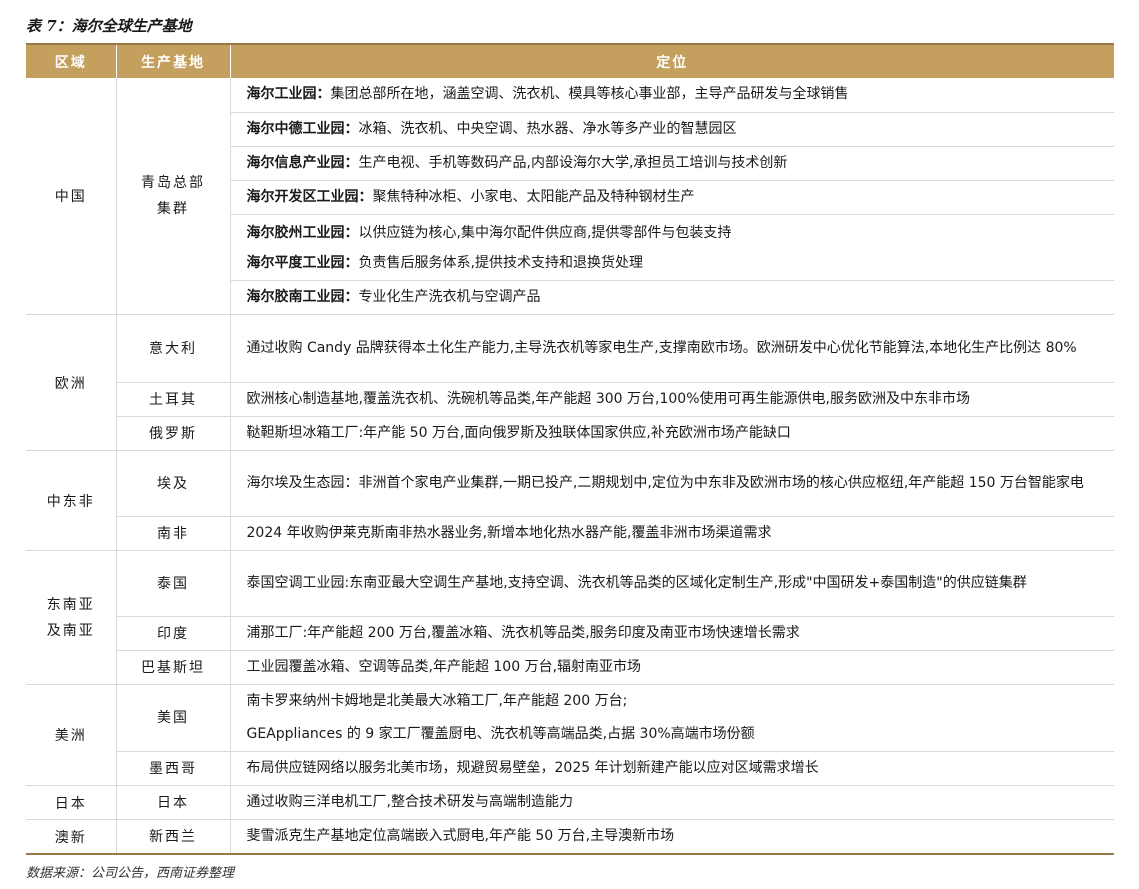 The height and width of the screenshot is (889, 1139). Describe the element at coordinates (173, 802) in the screenshot. I see `base-cell: 日本` at that location.